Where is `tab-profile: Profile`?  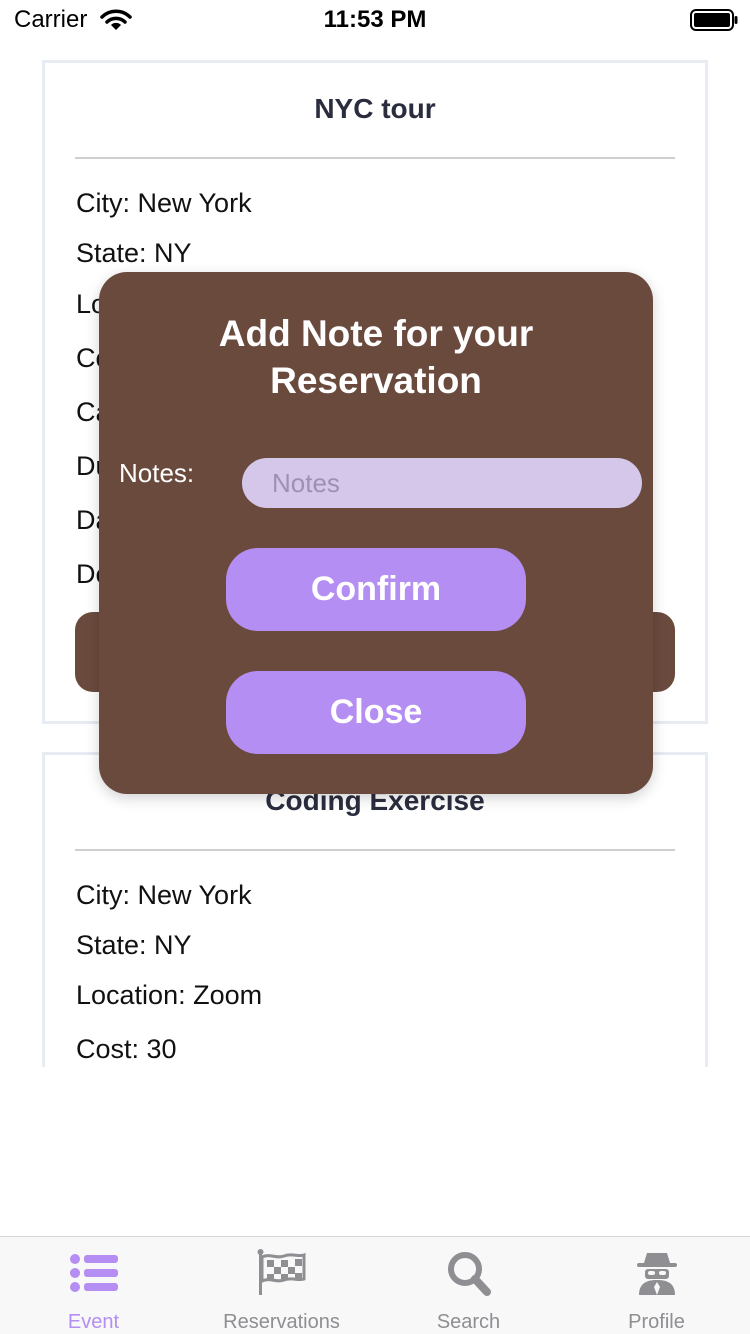 tab-profile: Profile is located at coordinates (656, 1285).